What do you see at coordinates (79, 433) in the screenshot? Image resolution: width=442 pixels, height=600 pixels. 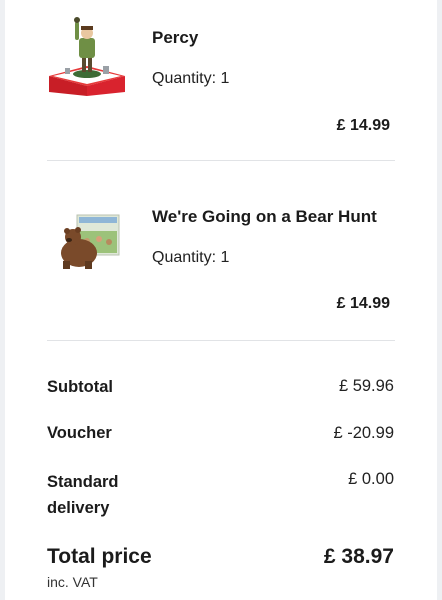 I see `voucher-label: Voucher` at bounding box center [79, 433].